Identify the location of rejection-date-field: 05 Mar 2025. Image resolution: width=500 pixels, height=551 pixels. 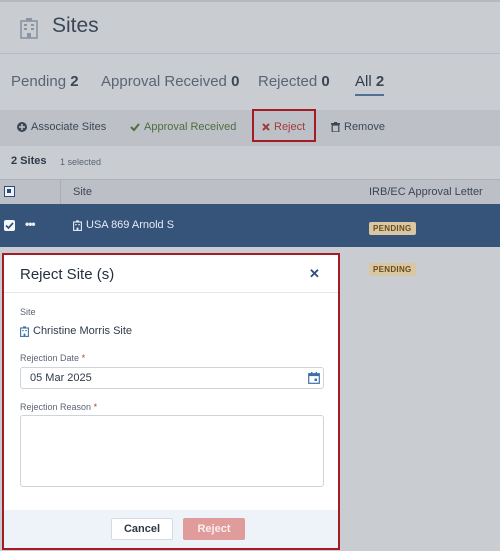
(172, 378).